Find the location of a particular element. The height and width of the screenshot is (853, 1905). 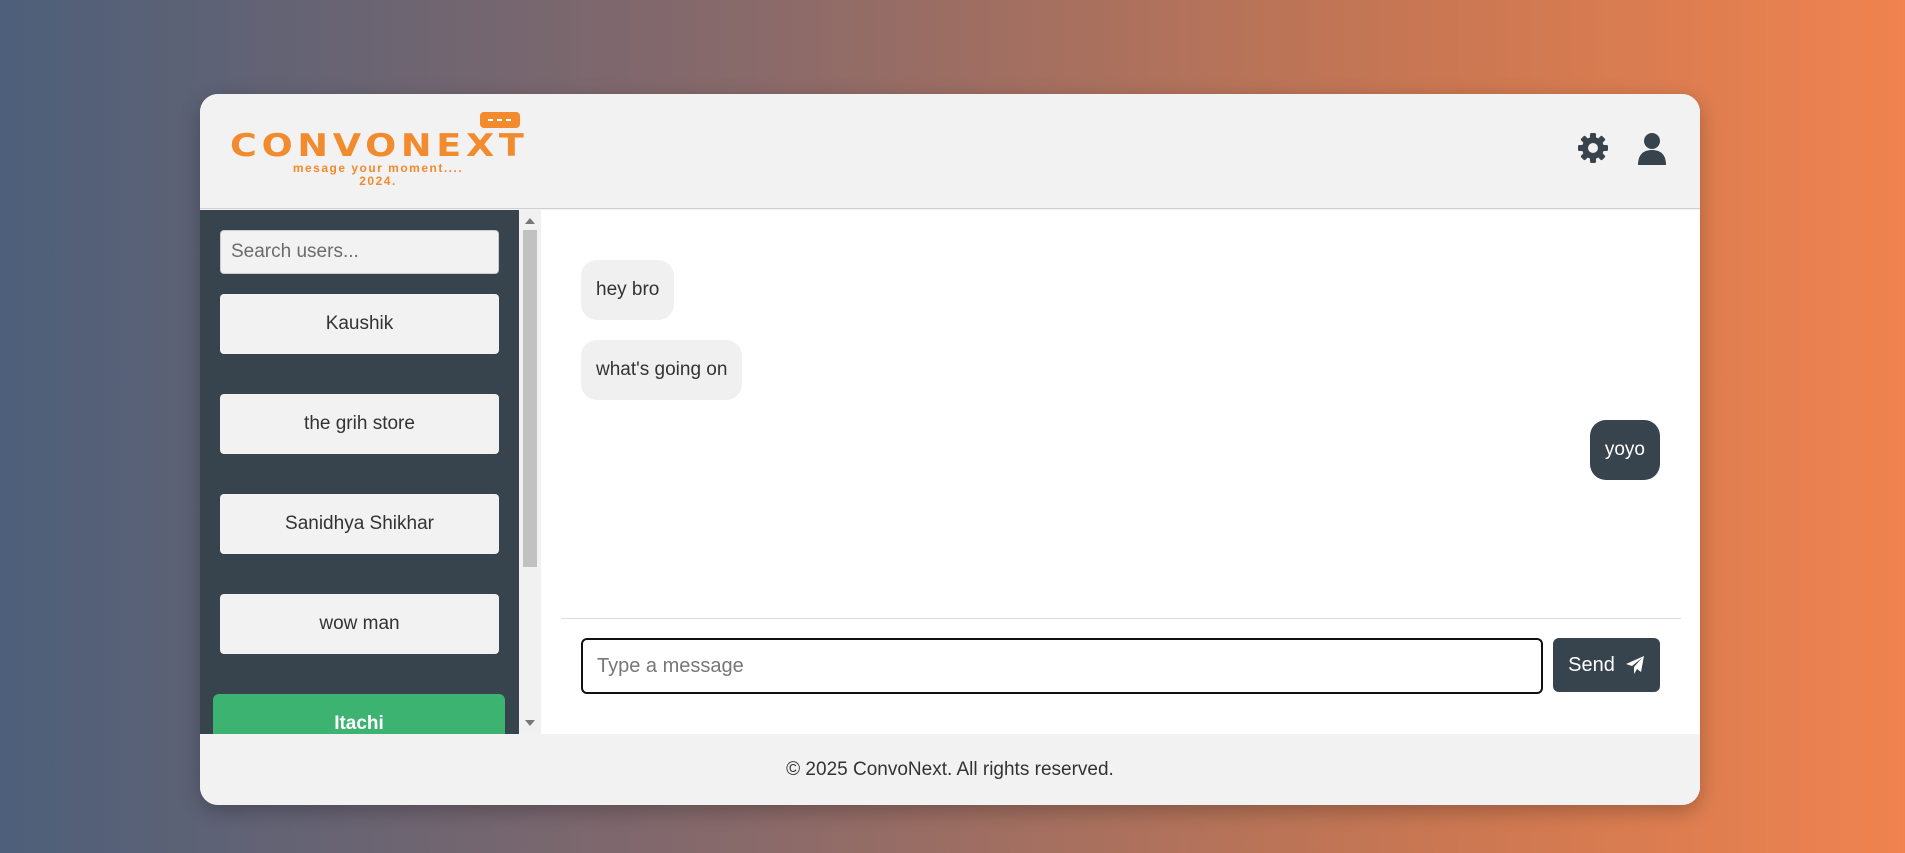

scroll-up-arrow-icon is located at coordinates (530, 221).